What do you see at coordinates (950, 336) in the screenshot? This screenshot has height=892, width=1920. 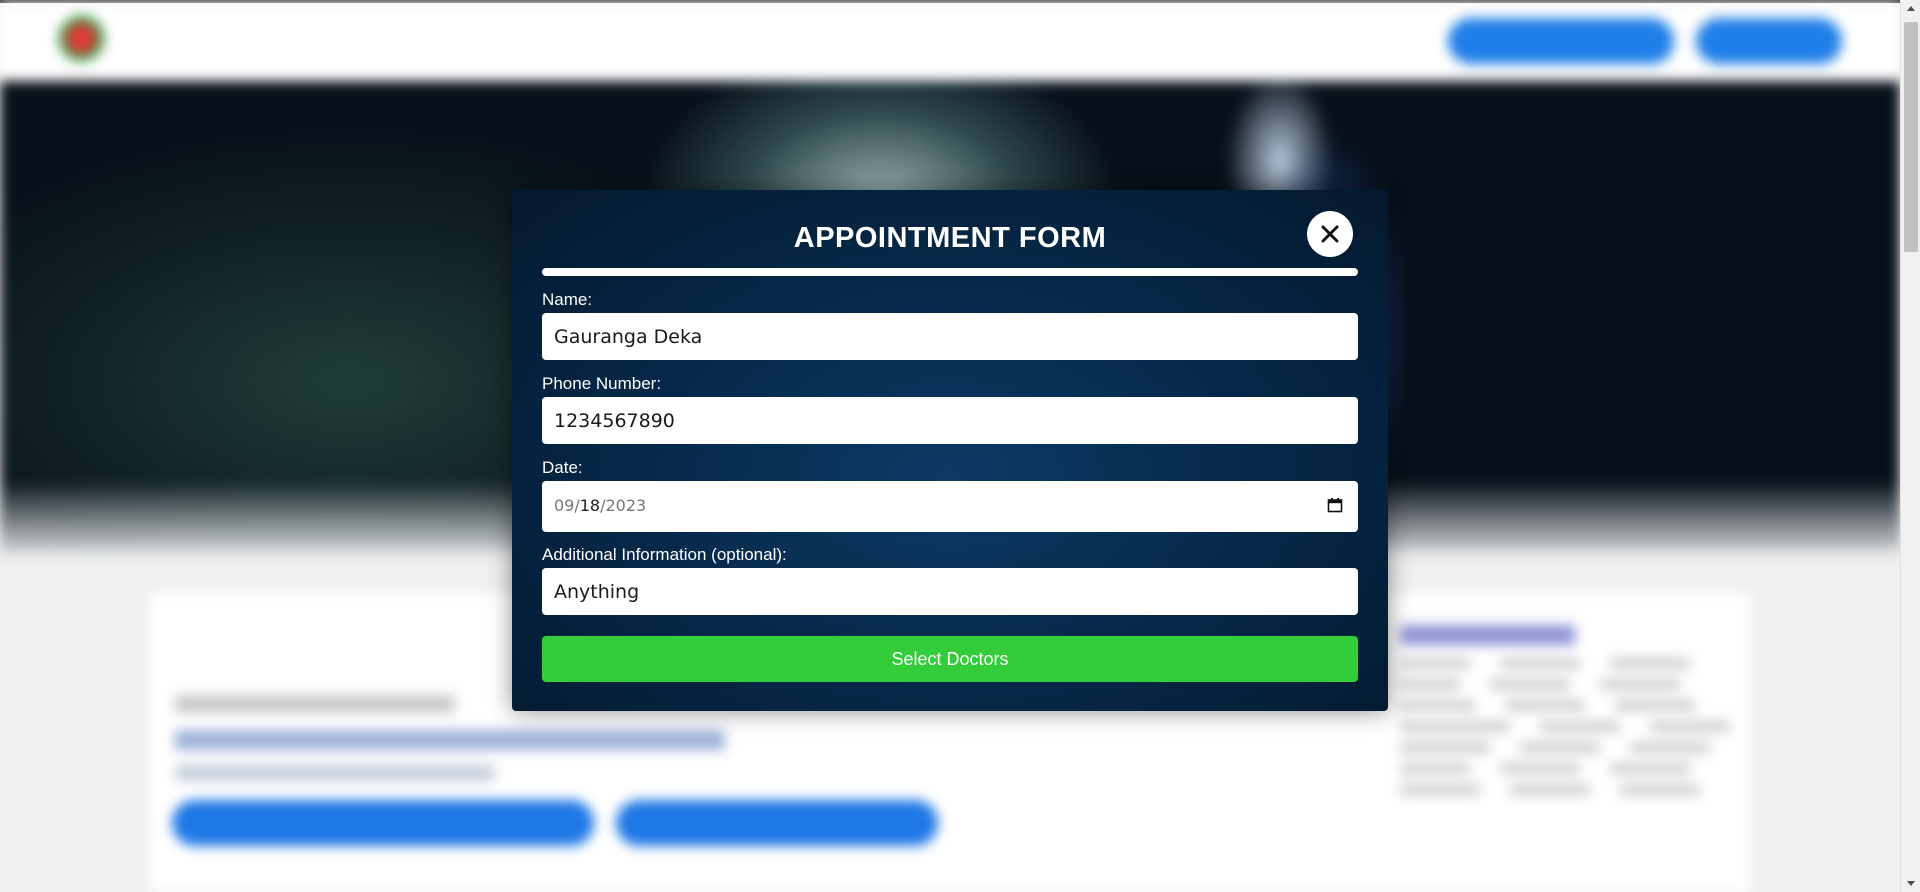 I see `name-input` at bounding box center [950, 336].